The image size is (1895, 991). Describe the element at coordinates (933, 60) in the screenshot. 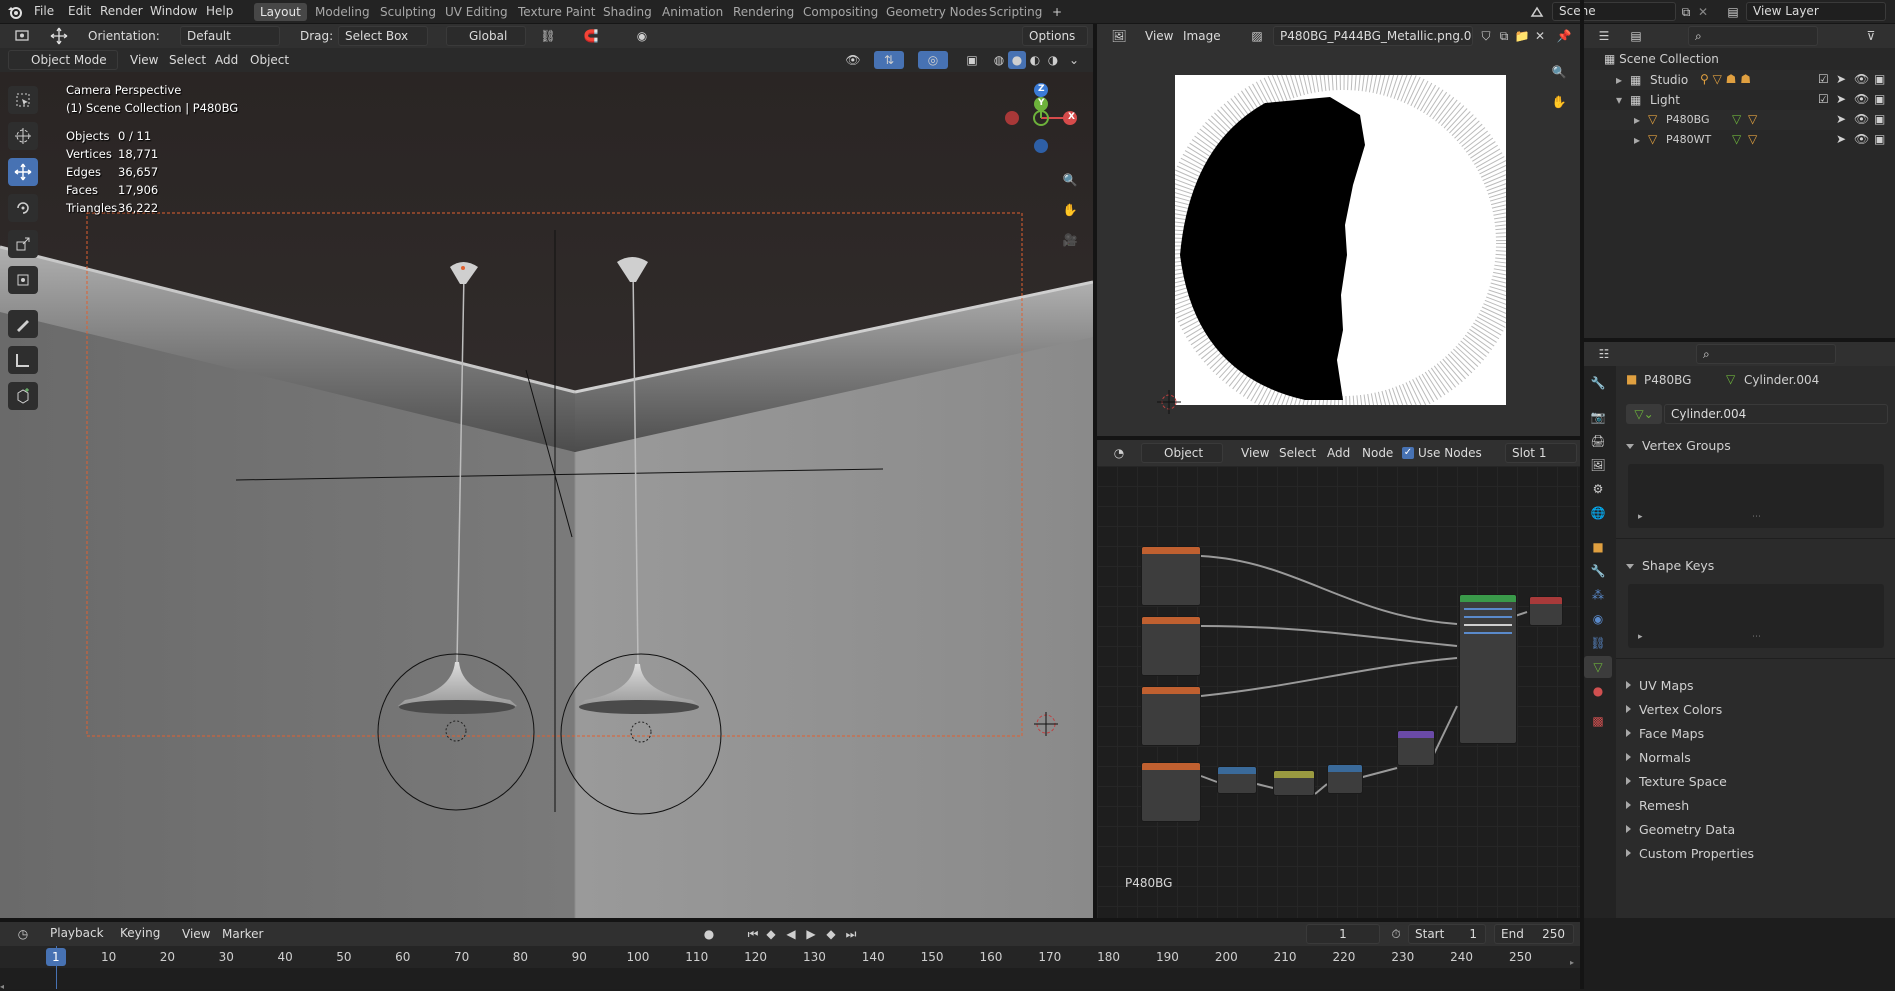

I see `overlay-toggle-icon: ◎` at that location.